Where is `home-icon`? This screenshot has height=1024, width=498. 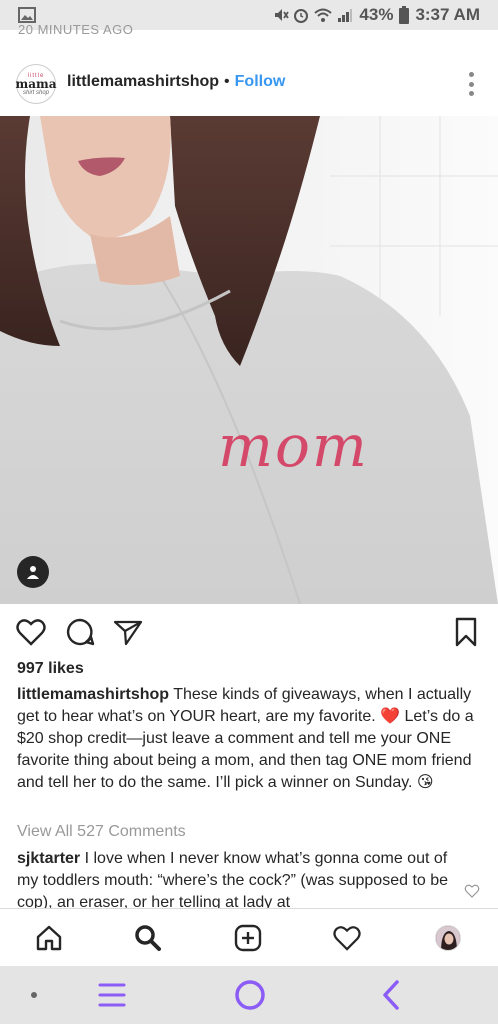
home-icon is located at coordinates (49, 938).